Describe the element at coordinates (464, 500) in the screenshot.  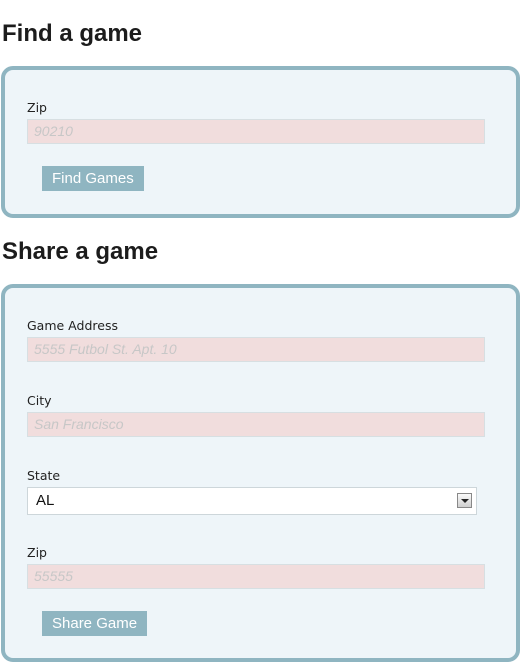
I see `dropdown-arrow-icon` at that location.